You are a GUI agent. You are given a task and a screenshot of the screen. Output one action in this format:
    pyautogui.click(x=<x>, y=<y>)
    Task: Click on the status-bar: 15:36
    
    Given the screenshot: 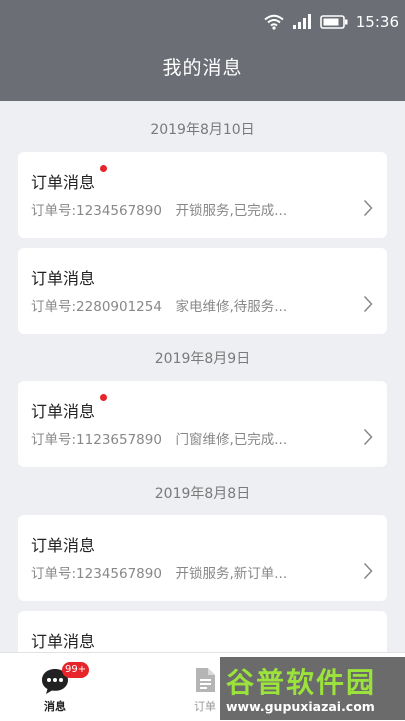 What is the action you would take?
    pyautogui.click(x=331, y=22)
    